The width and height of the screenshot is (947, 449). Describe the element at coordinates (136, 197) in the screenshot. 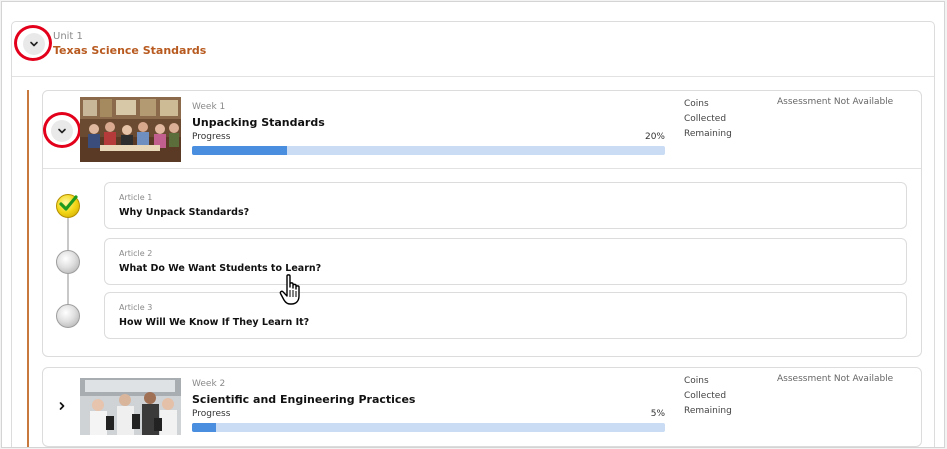

I see `article-number: Article 1` at that location.